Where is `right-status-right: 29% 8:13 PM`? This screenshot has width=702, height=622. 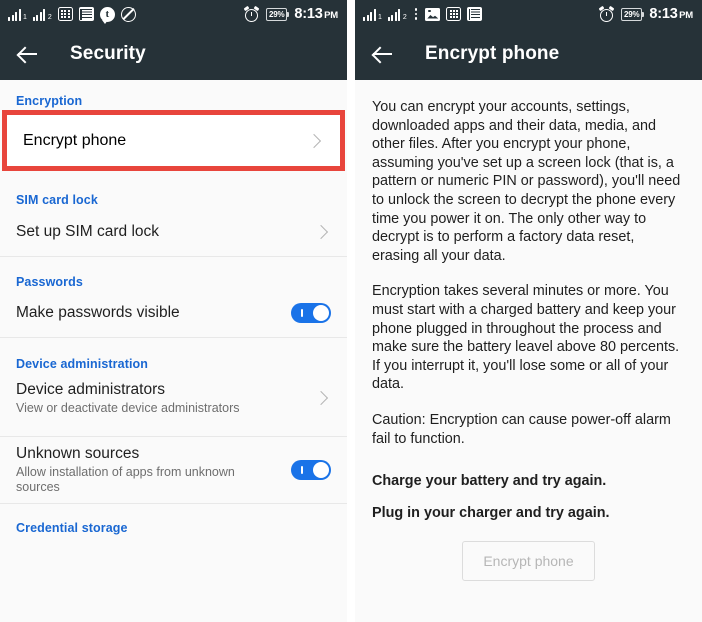 right-status-right: 29% 8:13 PM is located at coordinates (645, 13).